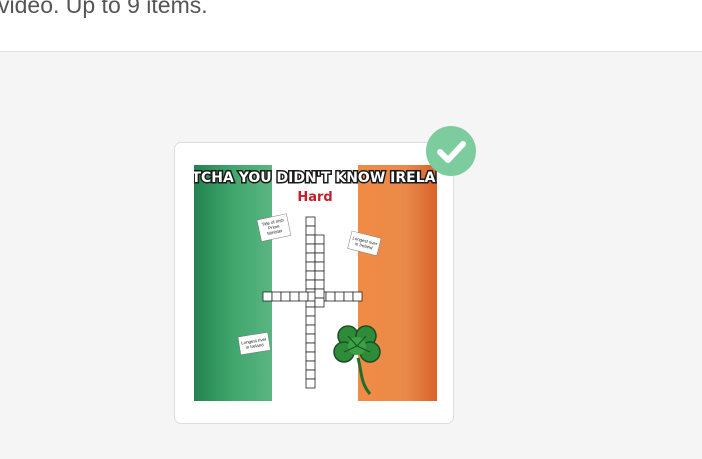  What do you see at coordinates (104, 9) in the screenshot?
I see `instruction-text: video. Up to 9 items.` at bounding box center [104, 9].